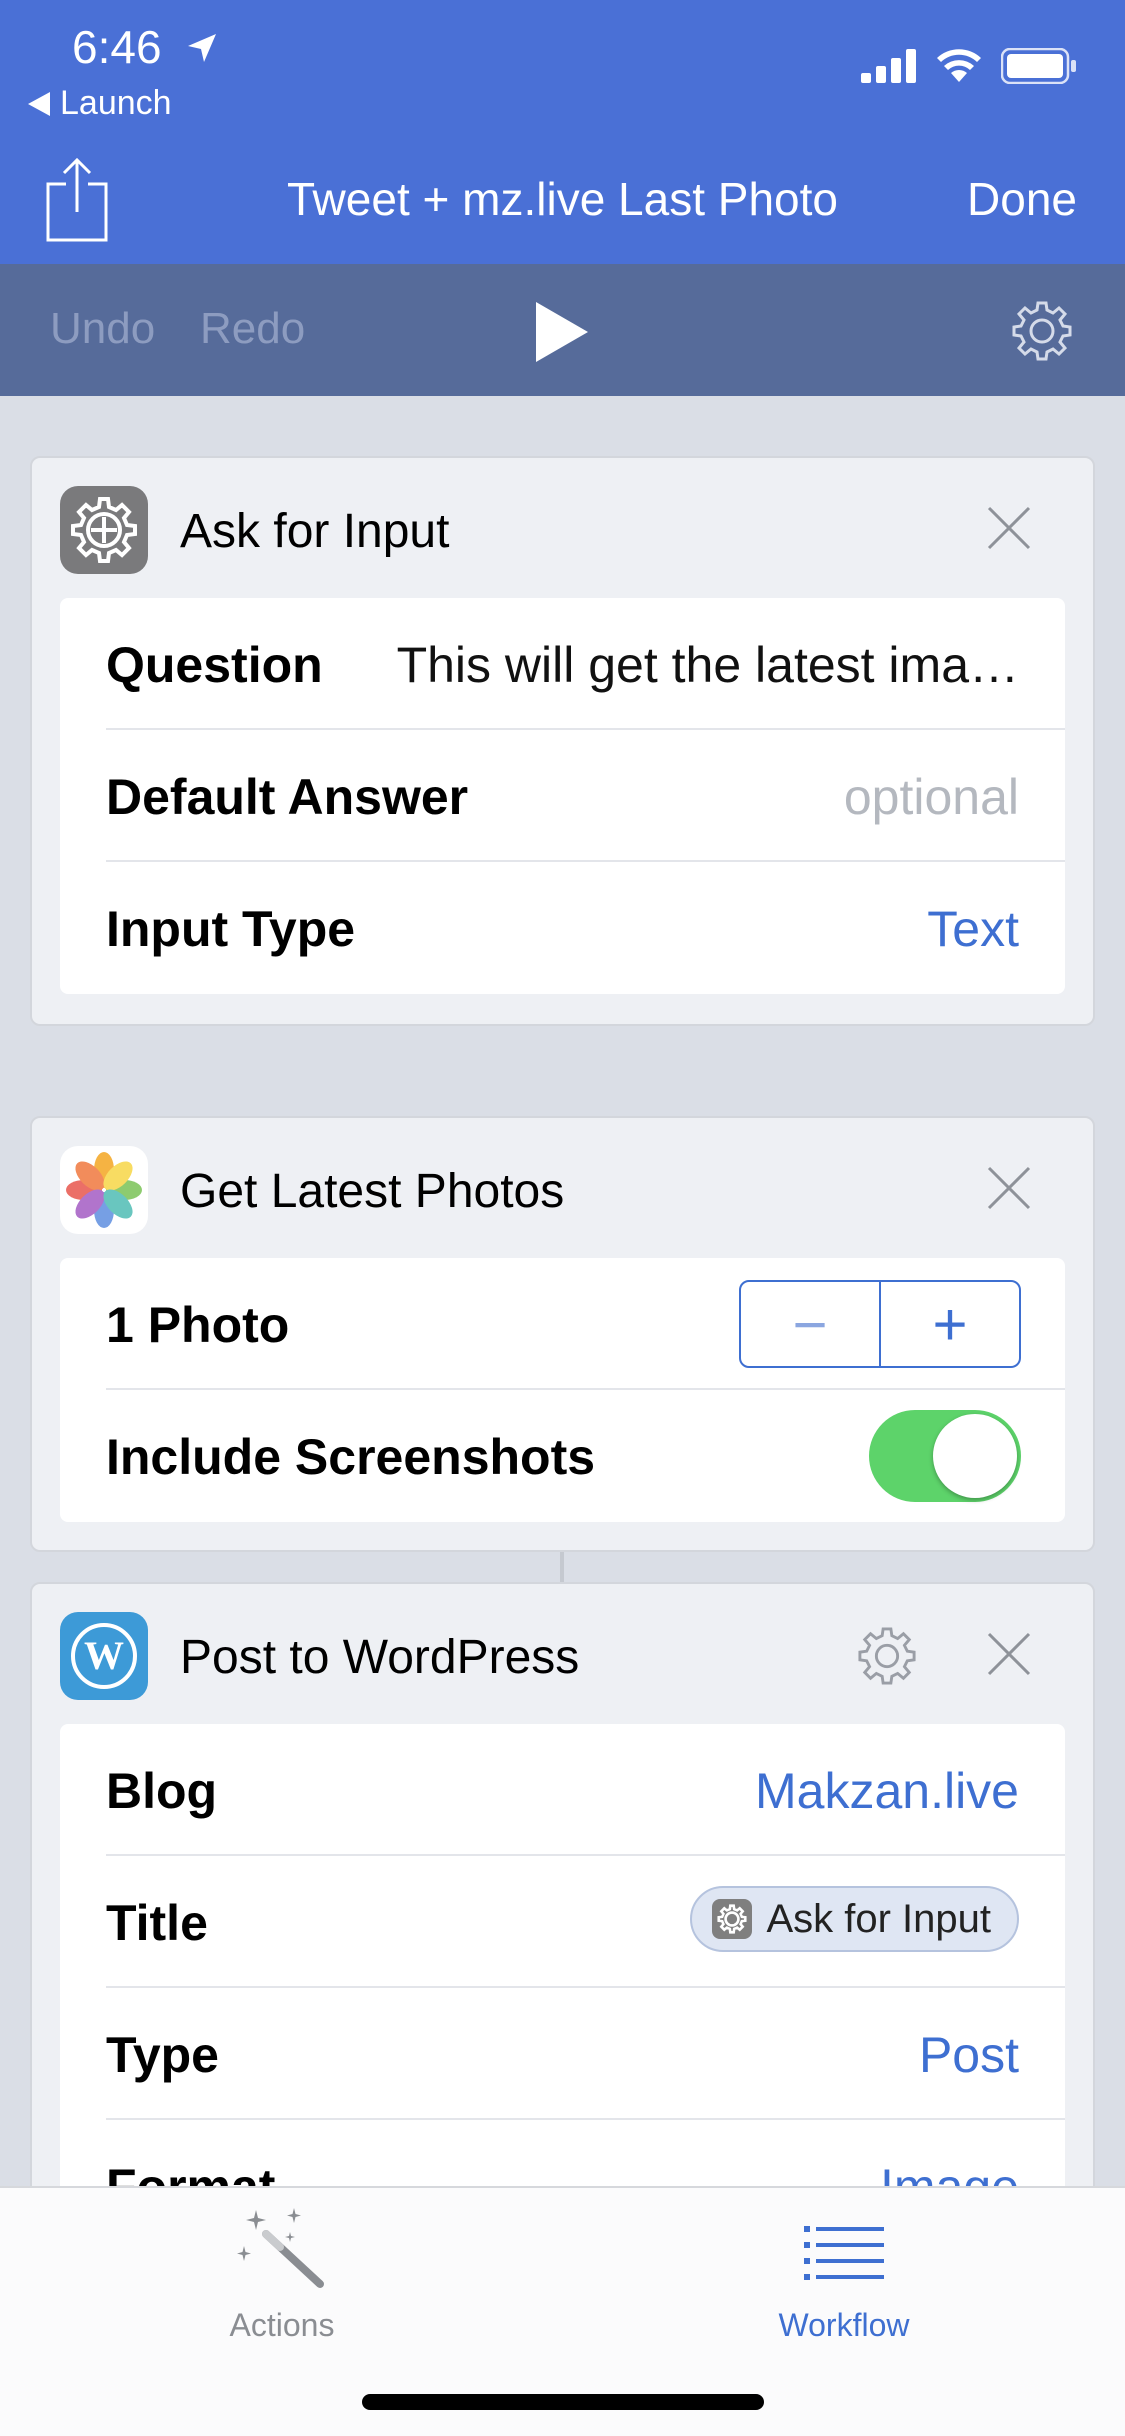 This screenshot has height=2436, width=1125. Describe the element at coordinates (117, 47) in the screenshot. I see `status-time: 6:46` at that location.